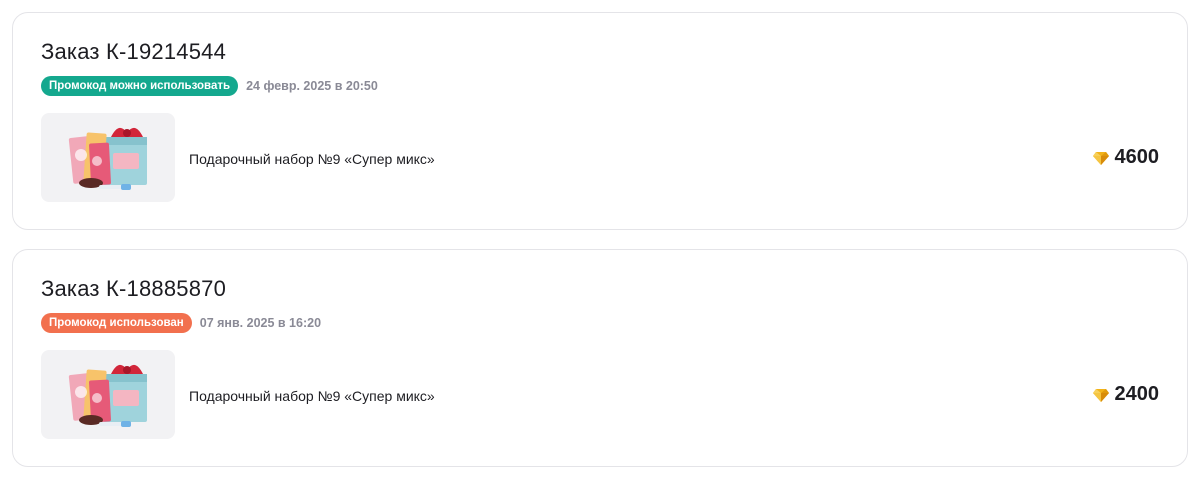  What do you see at coordinates (312, 86) in the screenshot?
I see `order-date: 24 февр. 2025 в 20:50` at bounding box center [312, 86].